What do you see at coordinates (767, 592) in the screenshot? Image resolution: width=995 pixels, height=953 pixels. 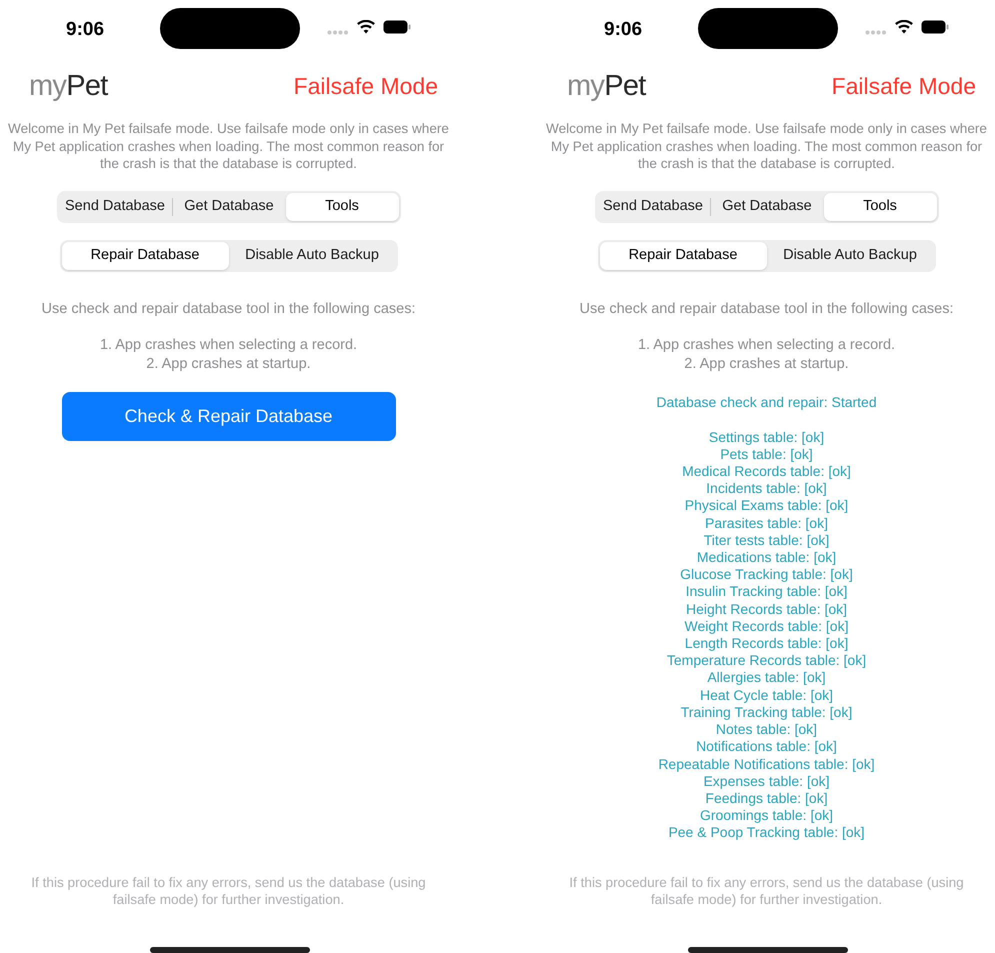 I see `log-entry: Insulin Tracking table: [ok]` at bounding box center [767, 592].